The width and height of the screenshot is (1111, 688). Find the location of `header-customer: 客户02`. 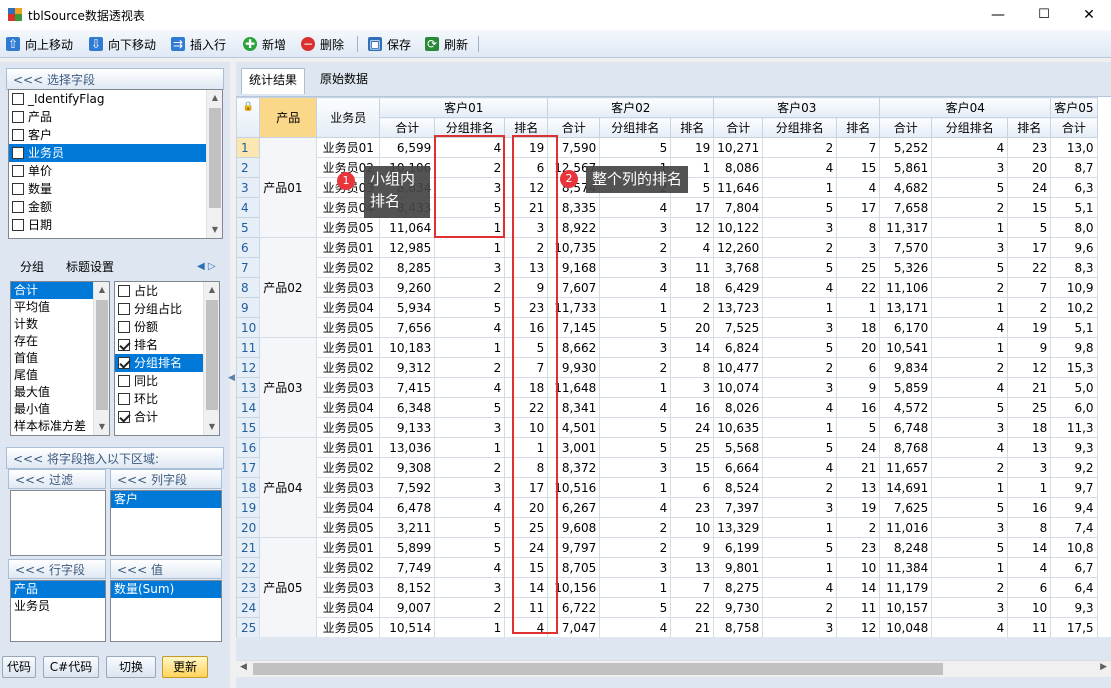

header-customer: 客户02 is located at coordinates (631, 107).